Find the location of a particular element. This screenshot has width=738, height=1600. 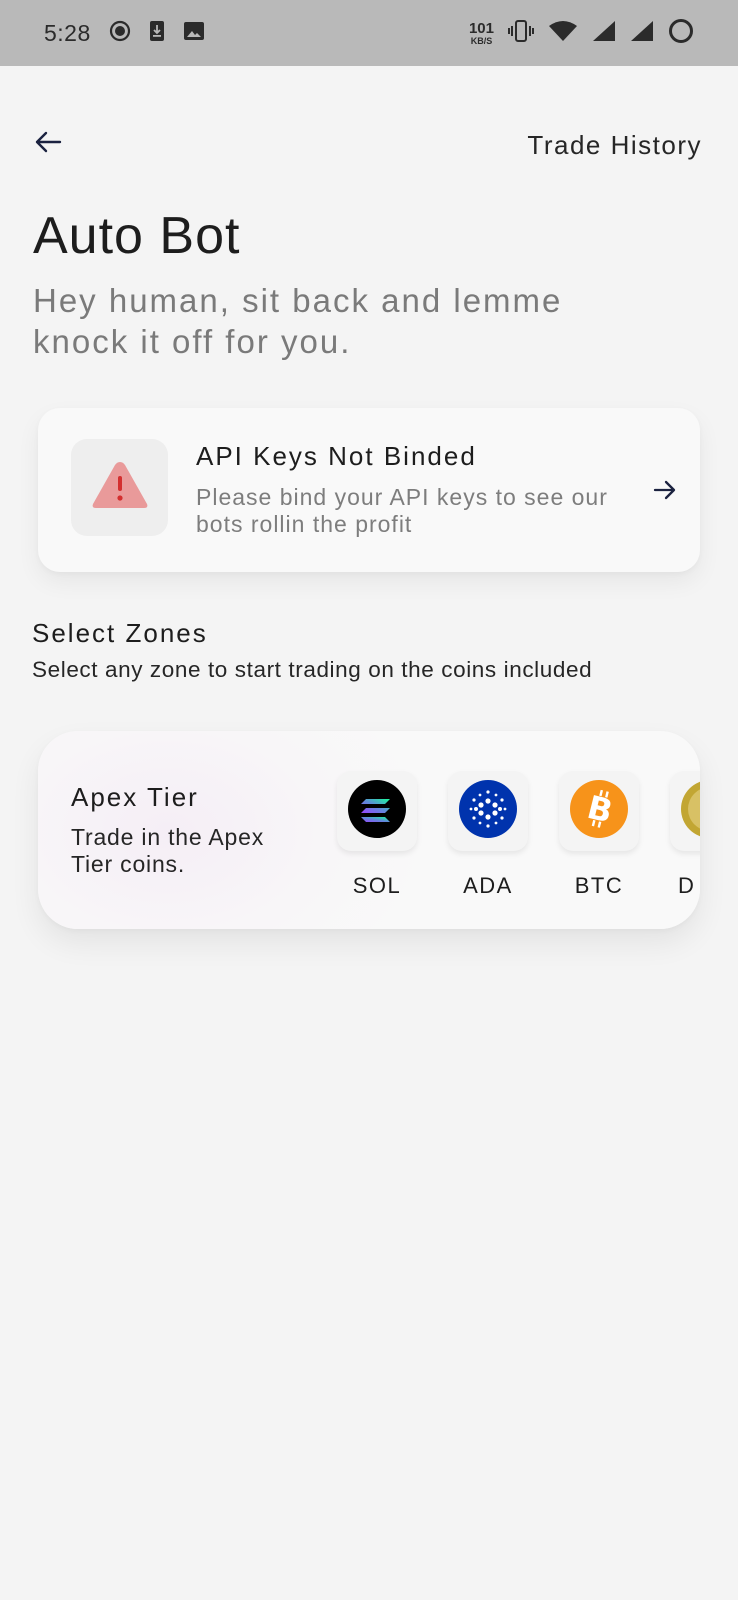

coin-item-btc: B BTC is located at coordinates (599, 835).